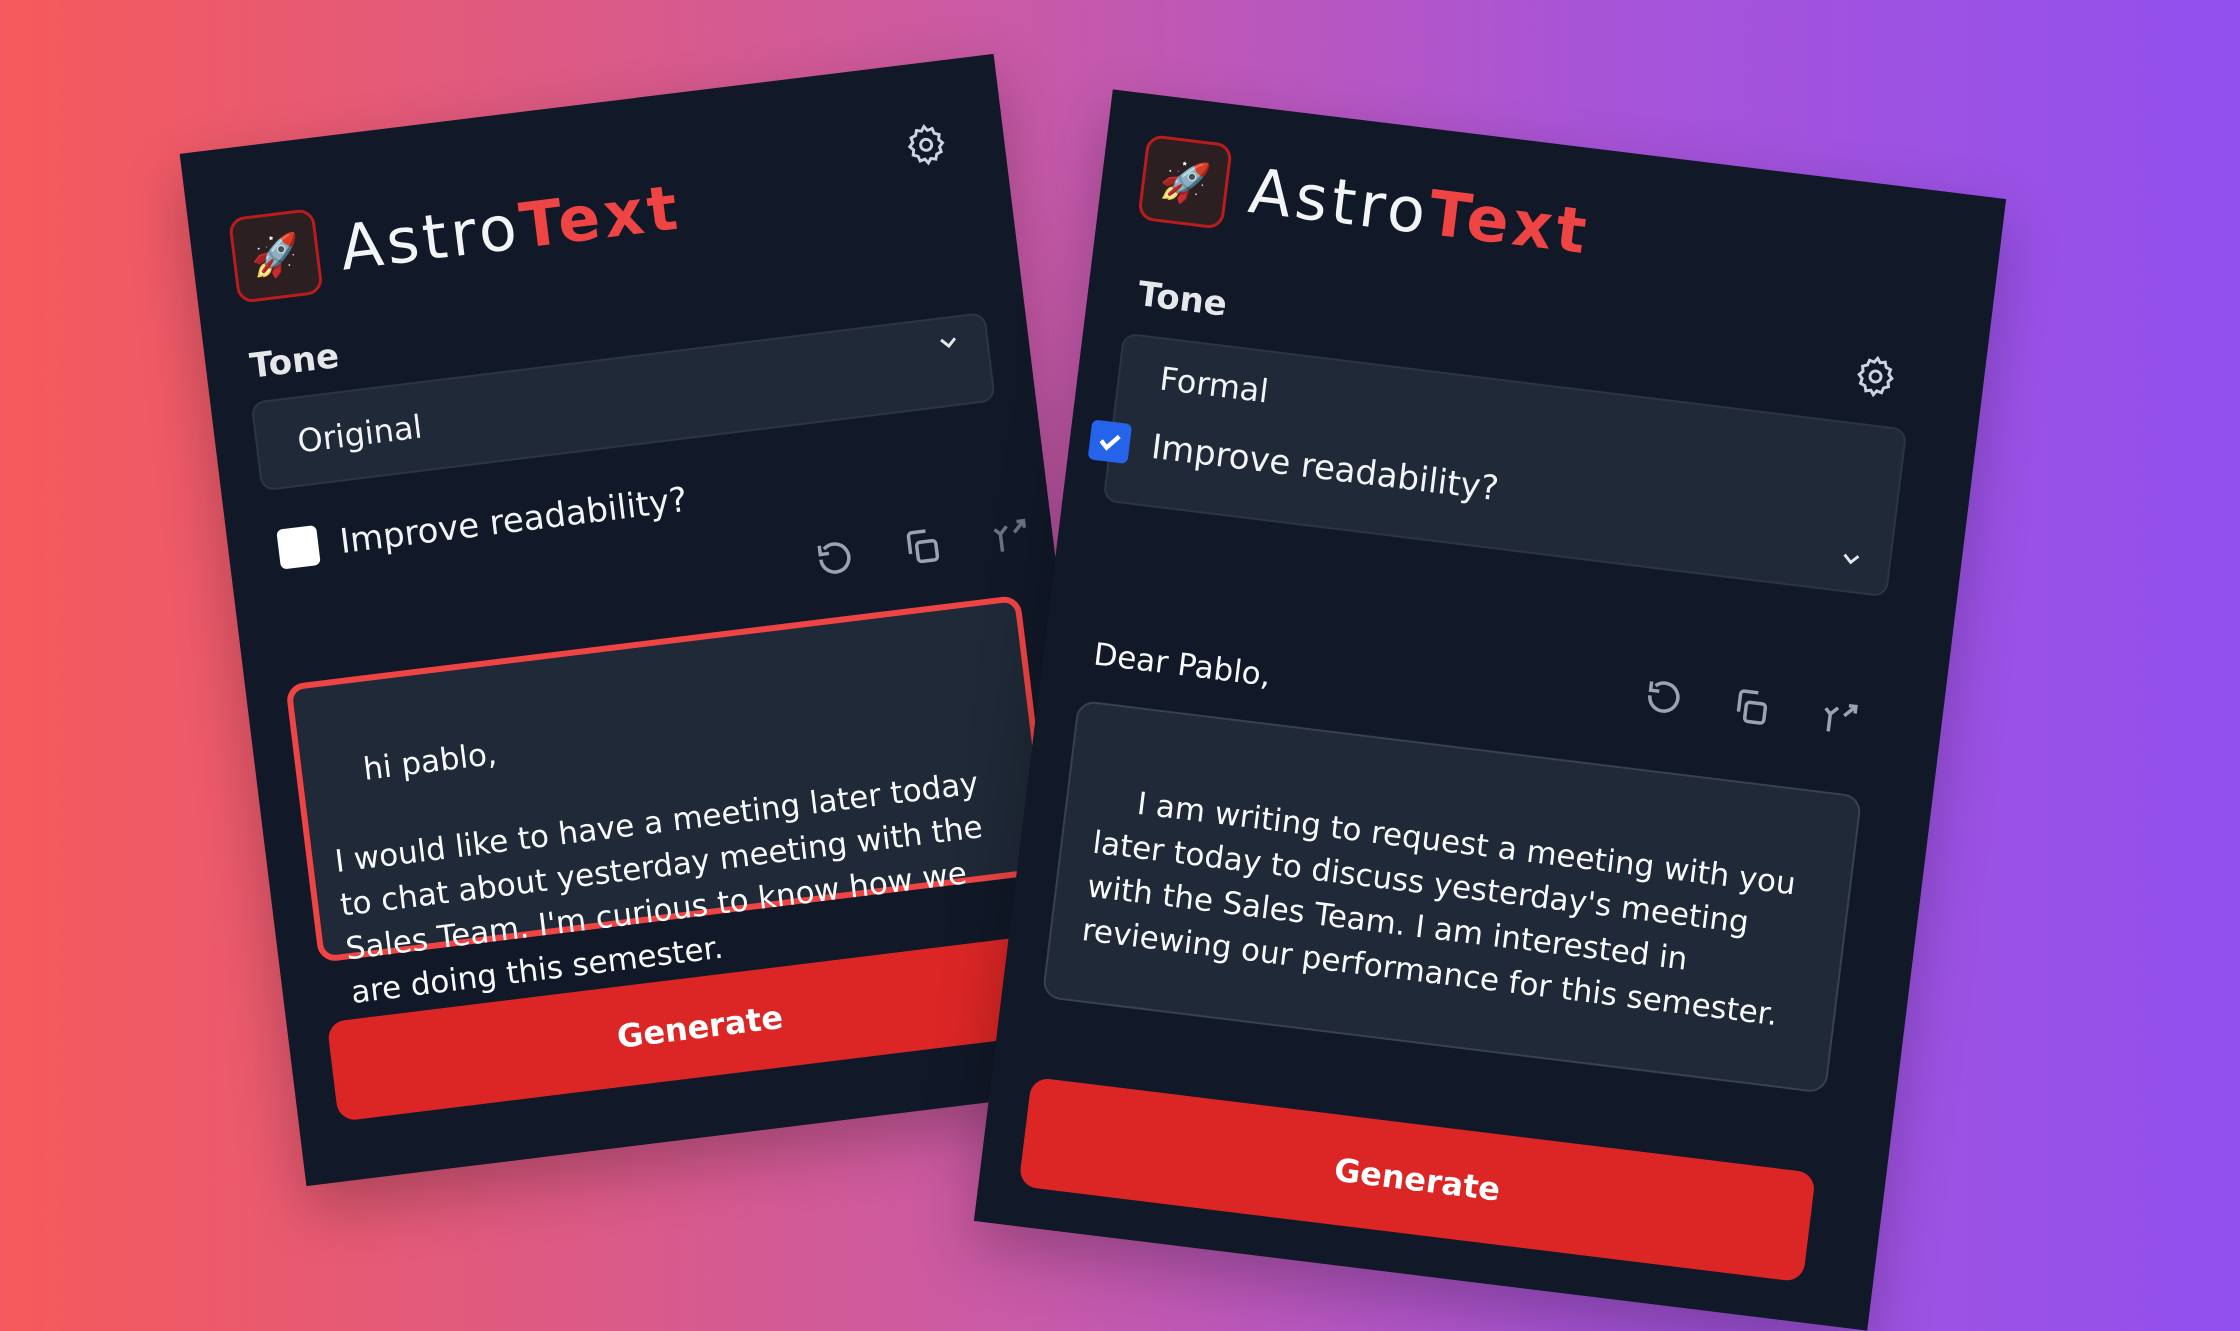  I want to click on readability-label: Improve readability?, so click(513, 521).